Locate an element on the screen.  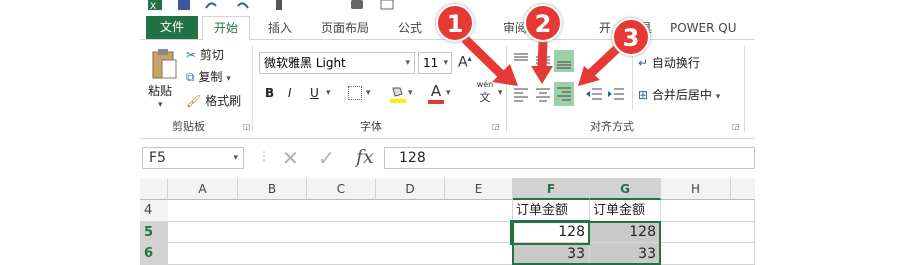
callout-badge-1: 1 is located at coordinates (455, 23).